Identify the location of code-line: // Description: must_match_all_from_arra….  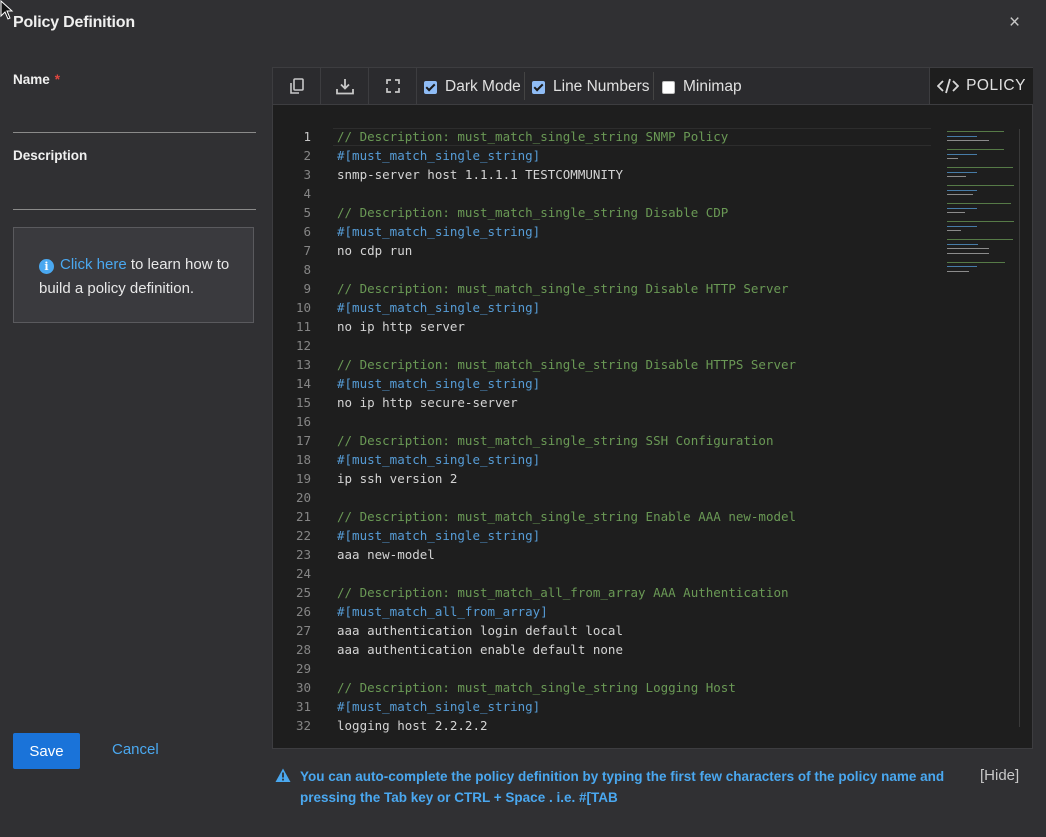
(563, 592).